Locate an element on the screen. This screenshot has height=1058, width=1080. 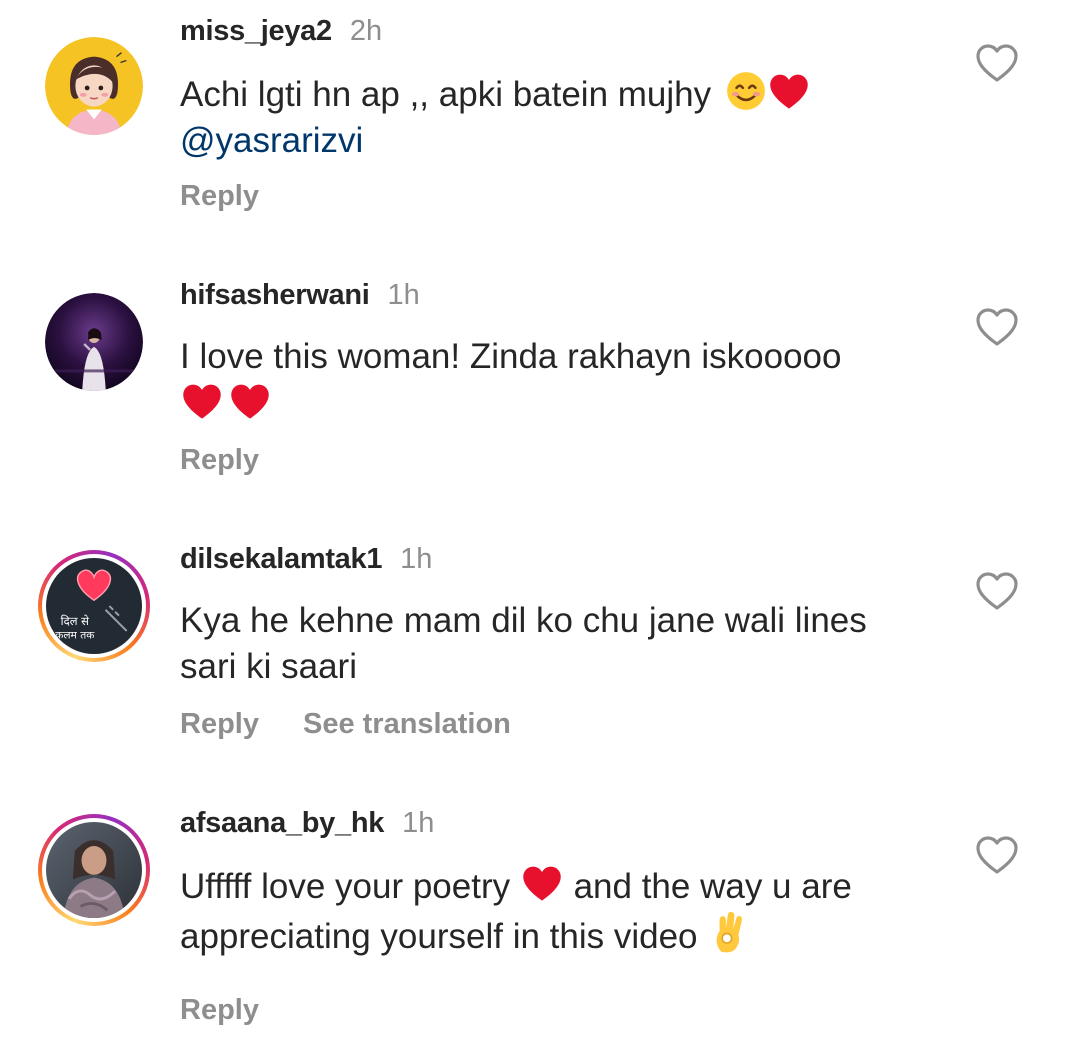
comment-text-body: Ufffff love your poetry is located at coordinates (345, 886).